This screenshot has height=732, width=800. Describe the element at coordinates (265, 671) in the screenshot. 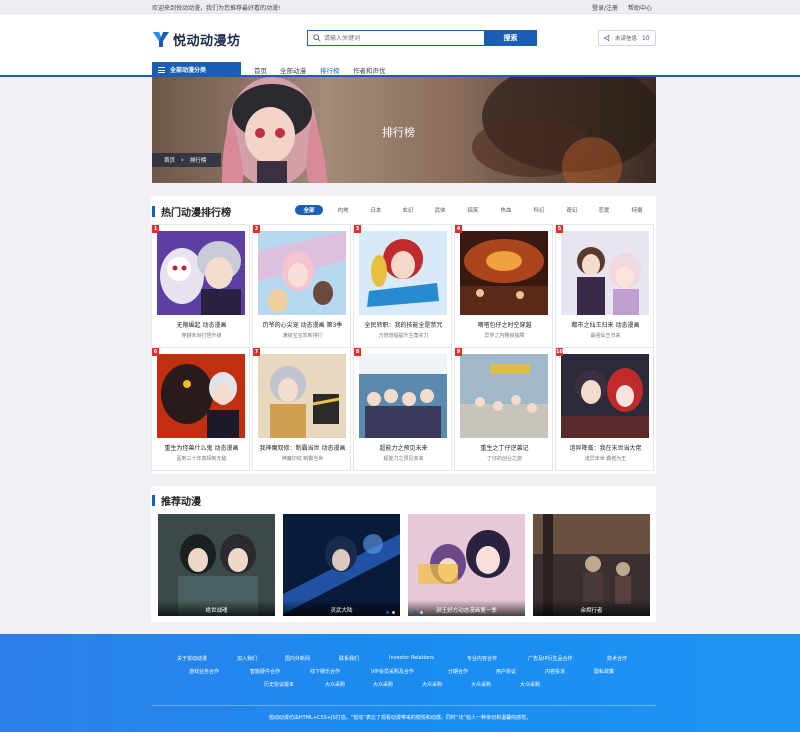

I see `footer-link: 智能硬件合作` at that location.